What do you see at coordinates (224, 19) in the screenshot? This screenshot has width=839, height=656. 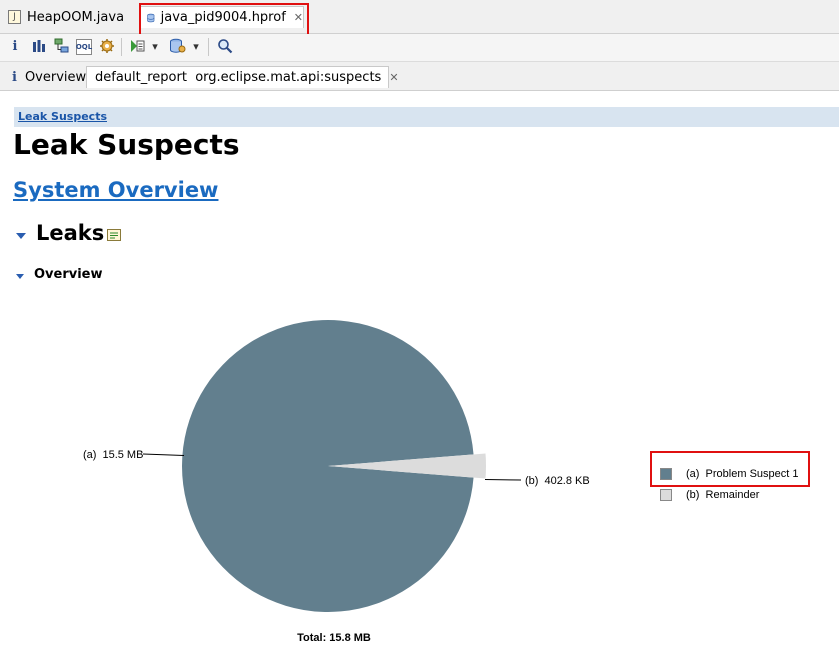 I see `highlight-box-tab` at bounding box center [224, 19].